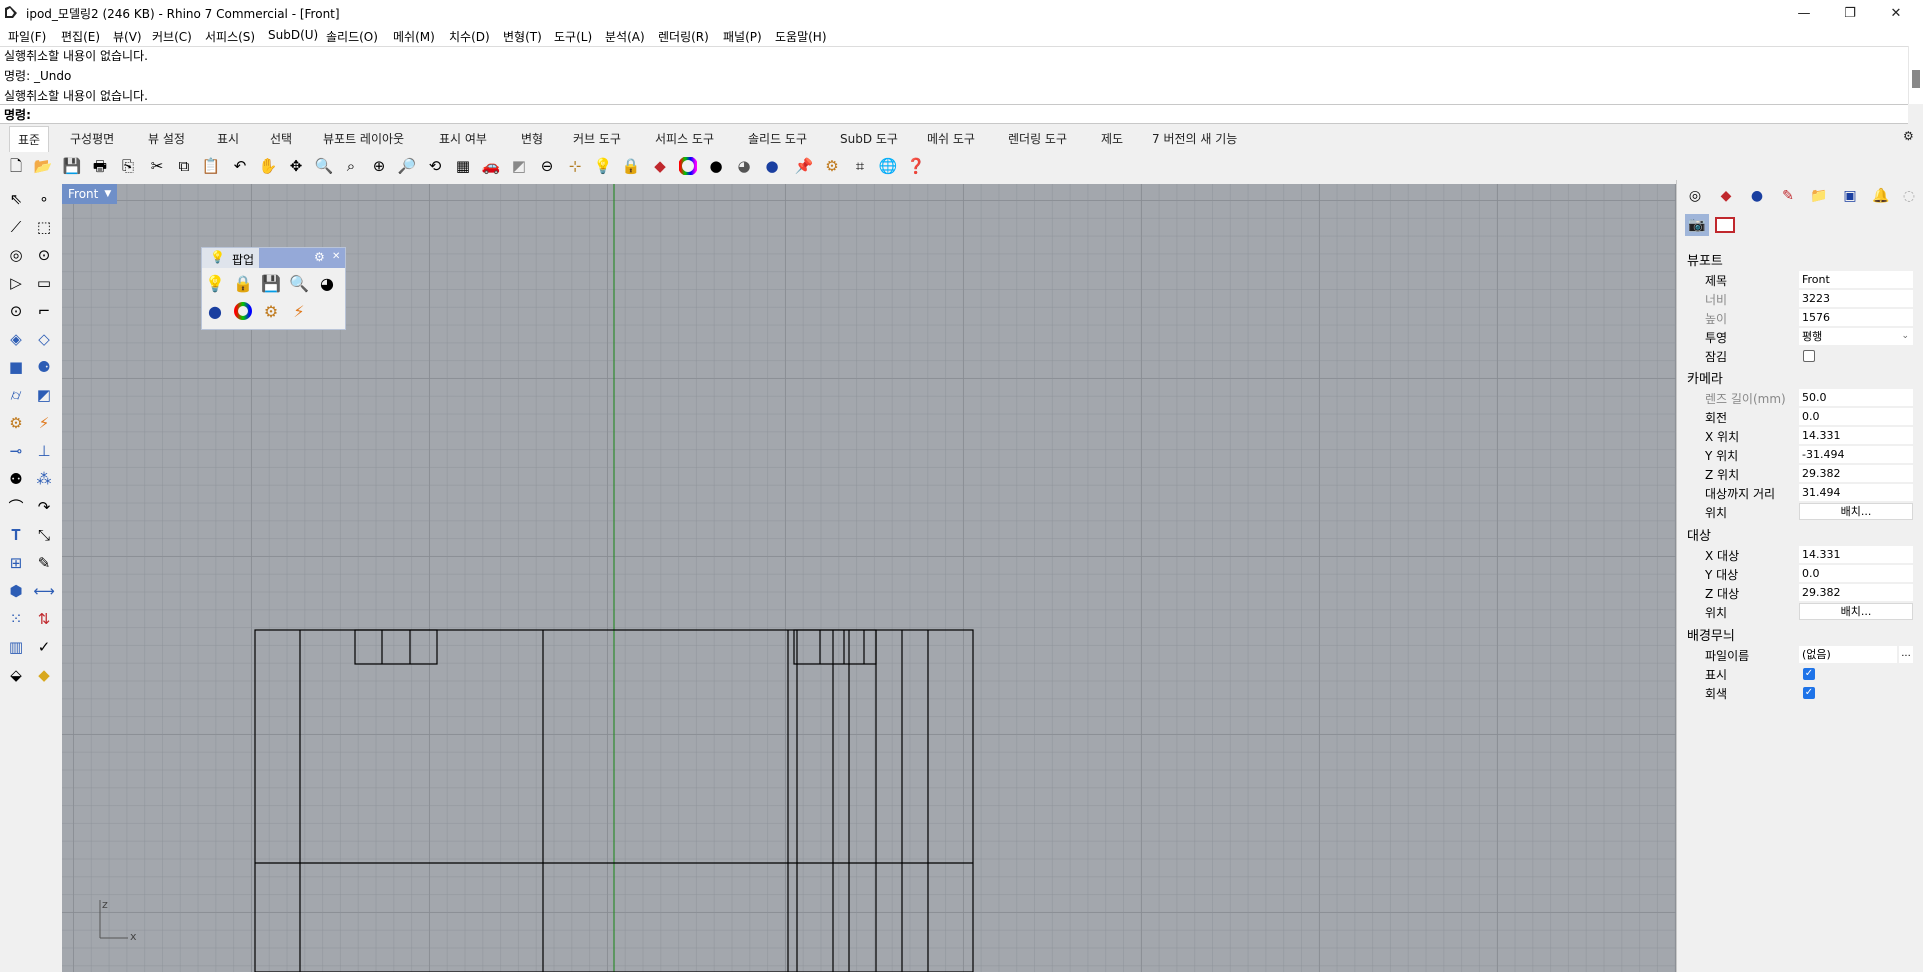 This screenshot has width=1923, height=972. Describe the element at coordinates (16, 591) in the screenshot. I see `solid-icon: ⬢` at that location.